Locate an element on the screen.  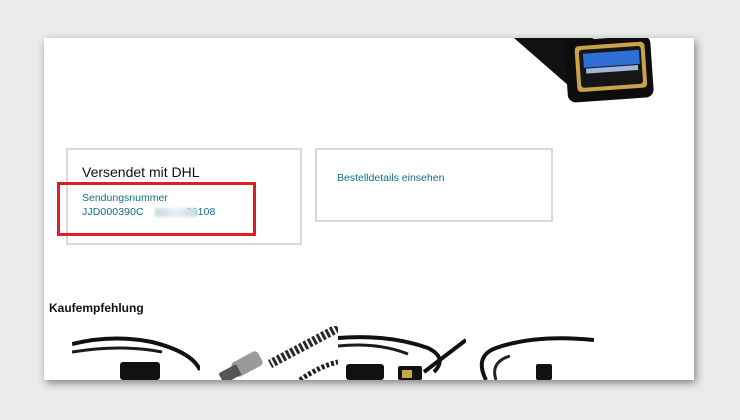
product-usb-adapter-image is located at coordinates (604, 71).